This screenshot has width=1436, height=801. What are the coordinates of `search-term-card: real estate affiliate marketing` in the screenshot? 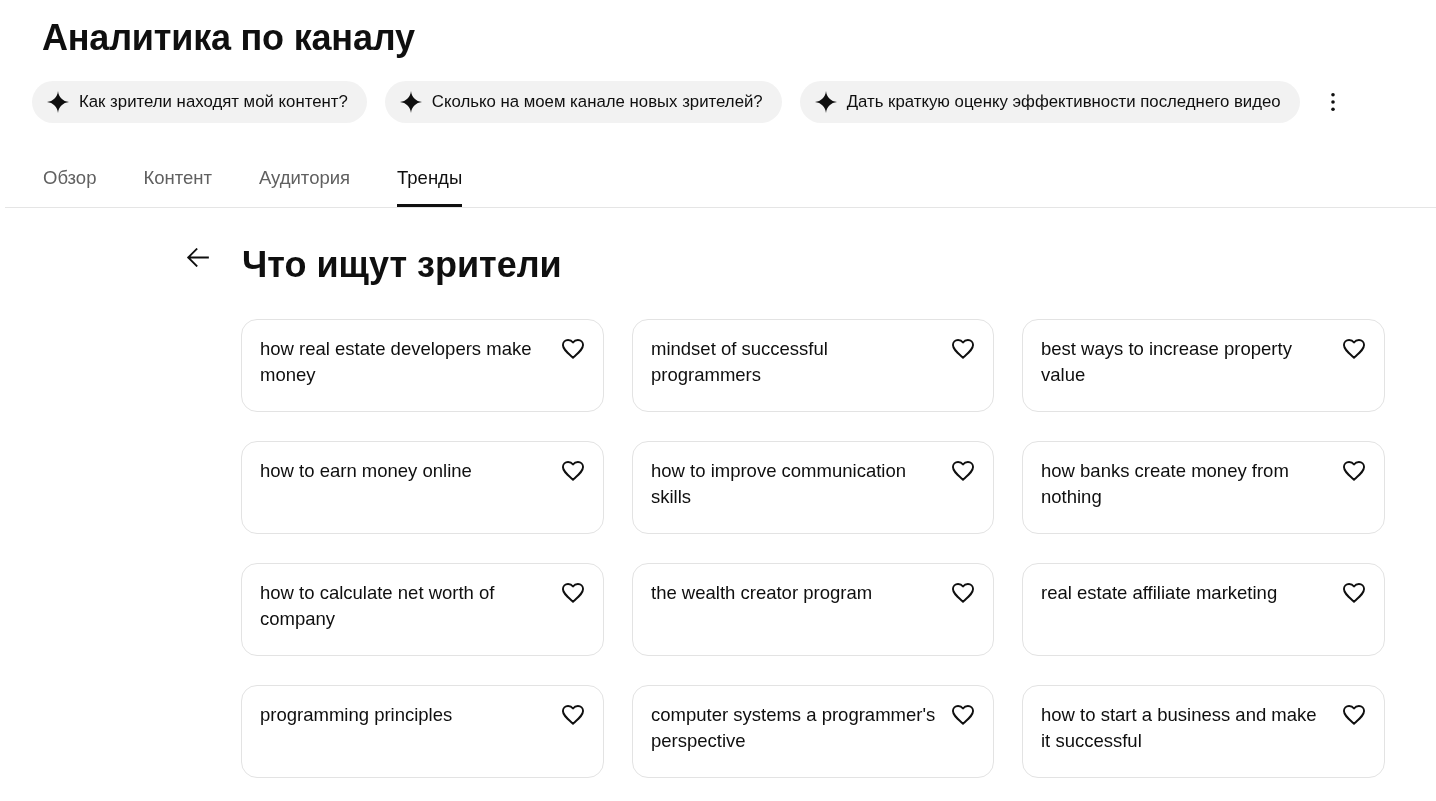 It's located at (1203, 609).